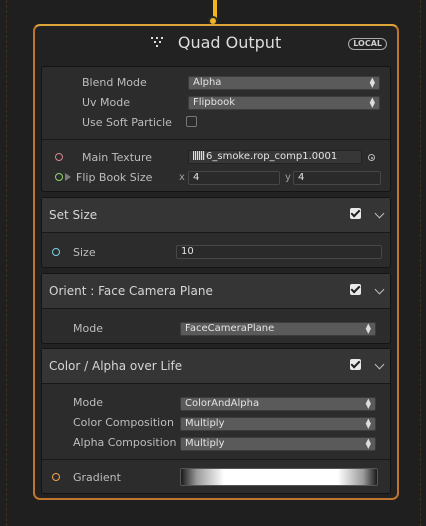 This screenshot has height=526, width=426. What do you see at coordinates (182, 177) in the screenshot?
I see `flip-book-x-label: x` at bounding box center [182, 177].